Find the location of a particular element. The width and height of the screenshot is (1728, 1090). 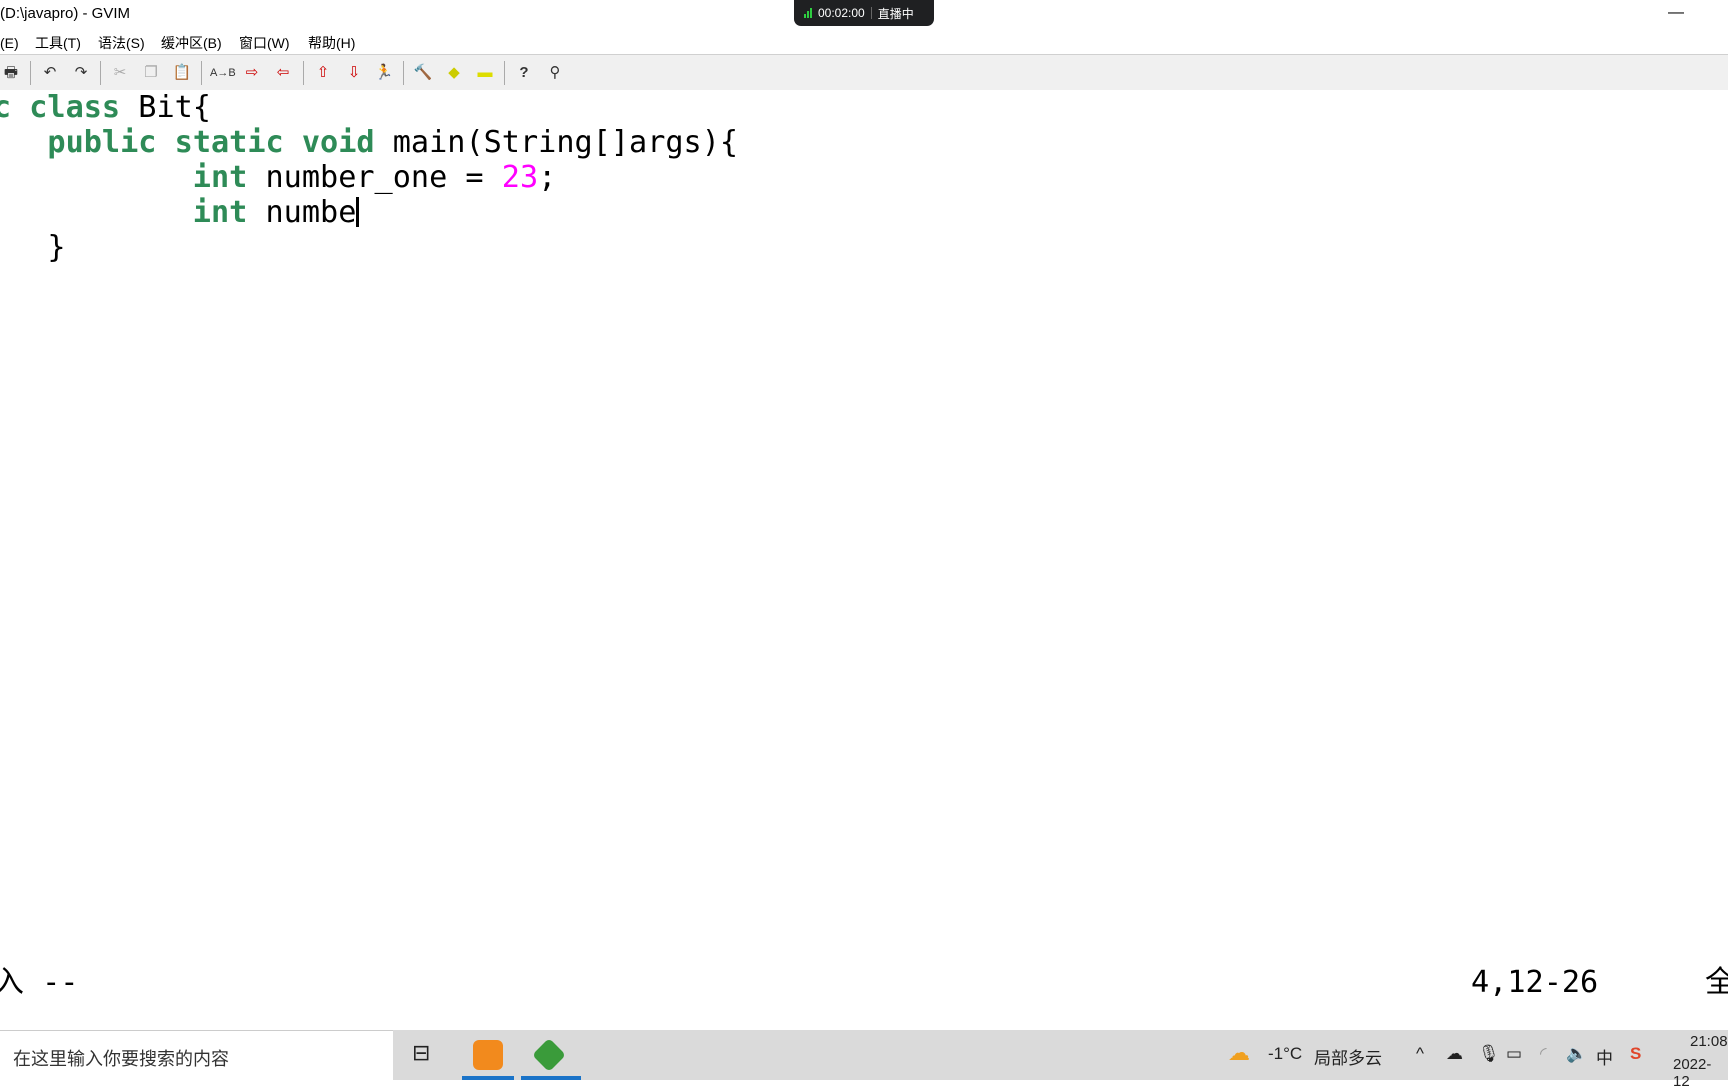

weather-temp: -1°C is located at coordinates (1285, 1054).